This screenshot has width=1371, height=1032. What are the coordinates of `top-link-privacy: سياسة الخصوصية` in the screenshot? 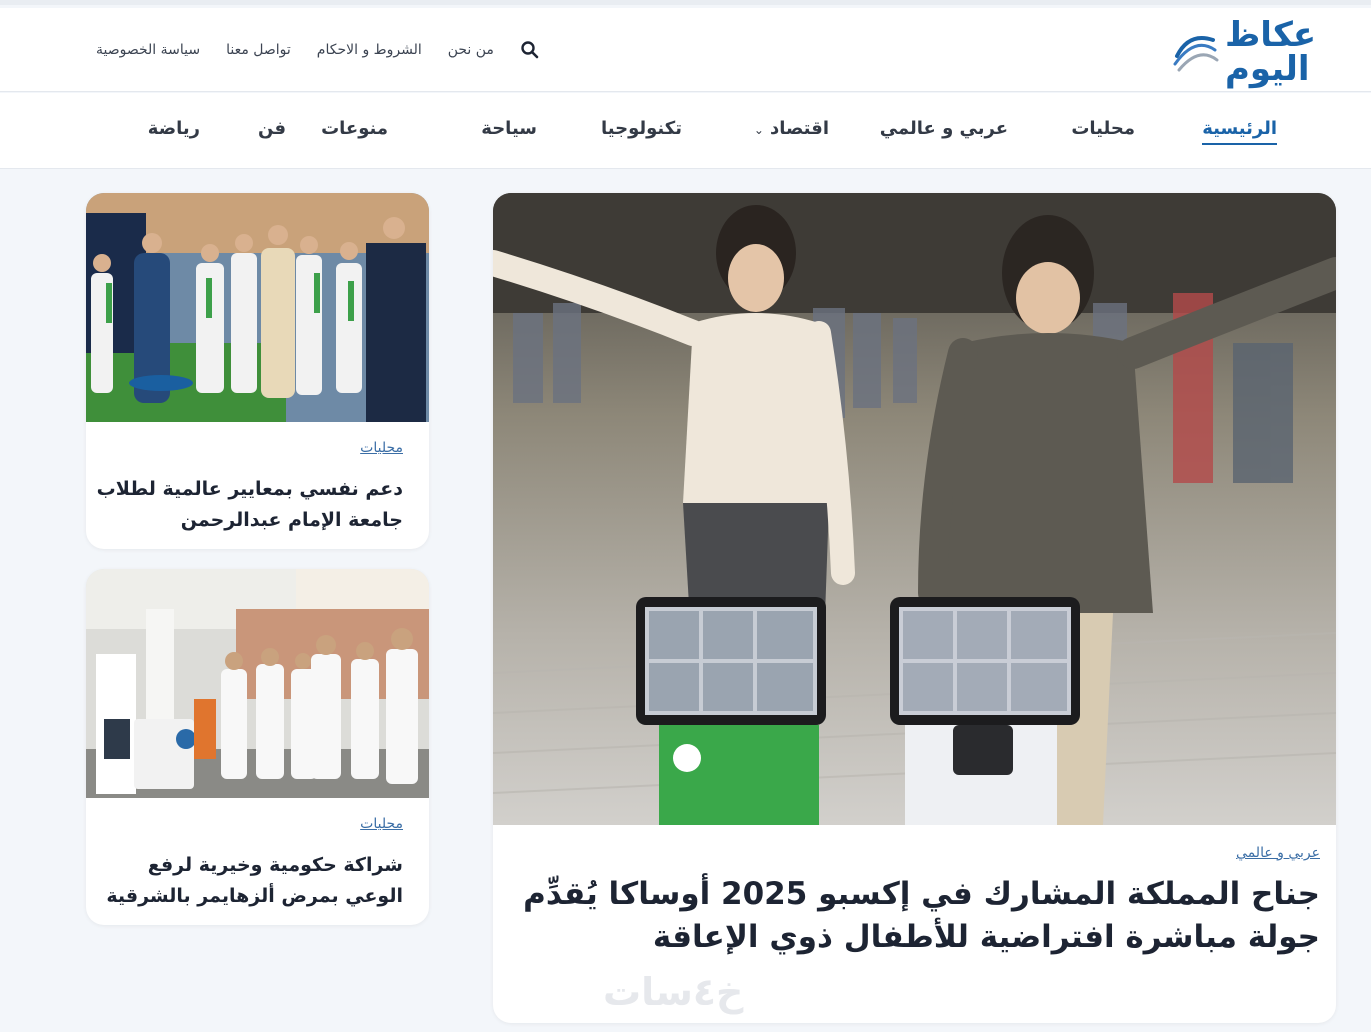 It's located at (148, 50).